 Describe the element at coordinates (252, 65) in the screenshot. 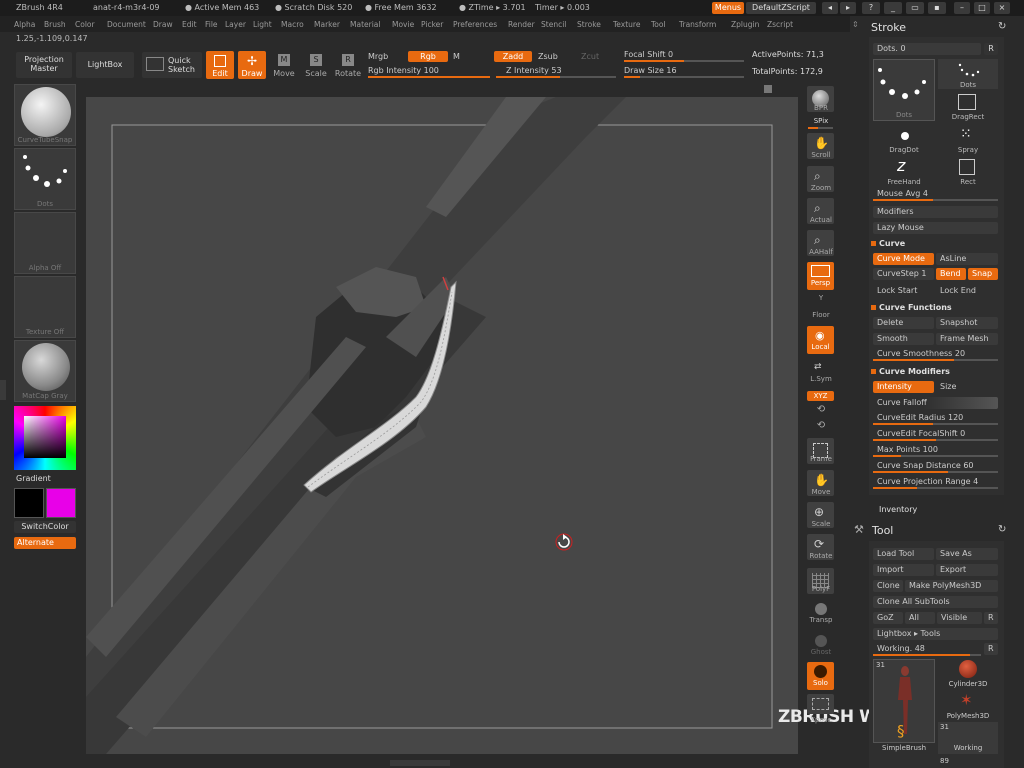

I see `draw-button: ✢ Draw` at that location.